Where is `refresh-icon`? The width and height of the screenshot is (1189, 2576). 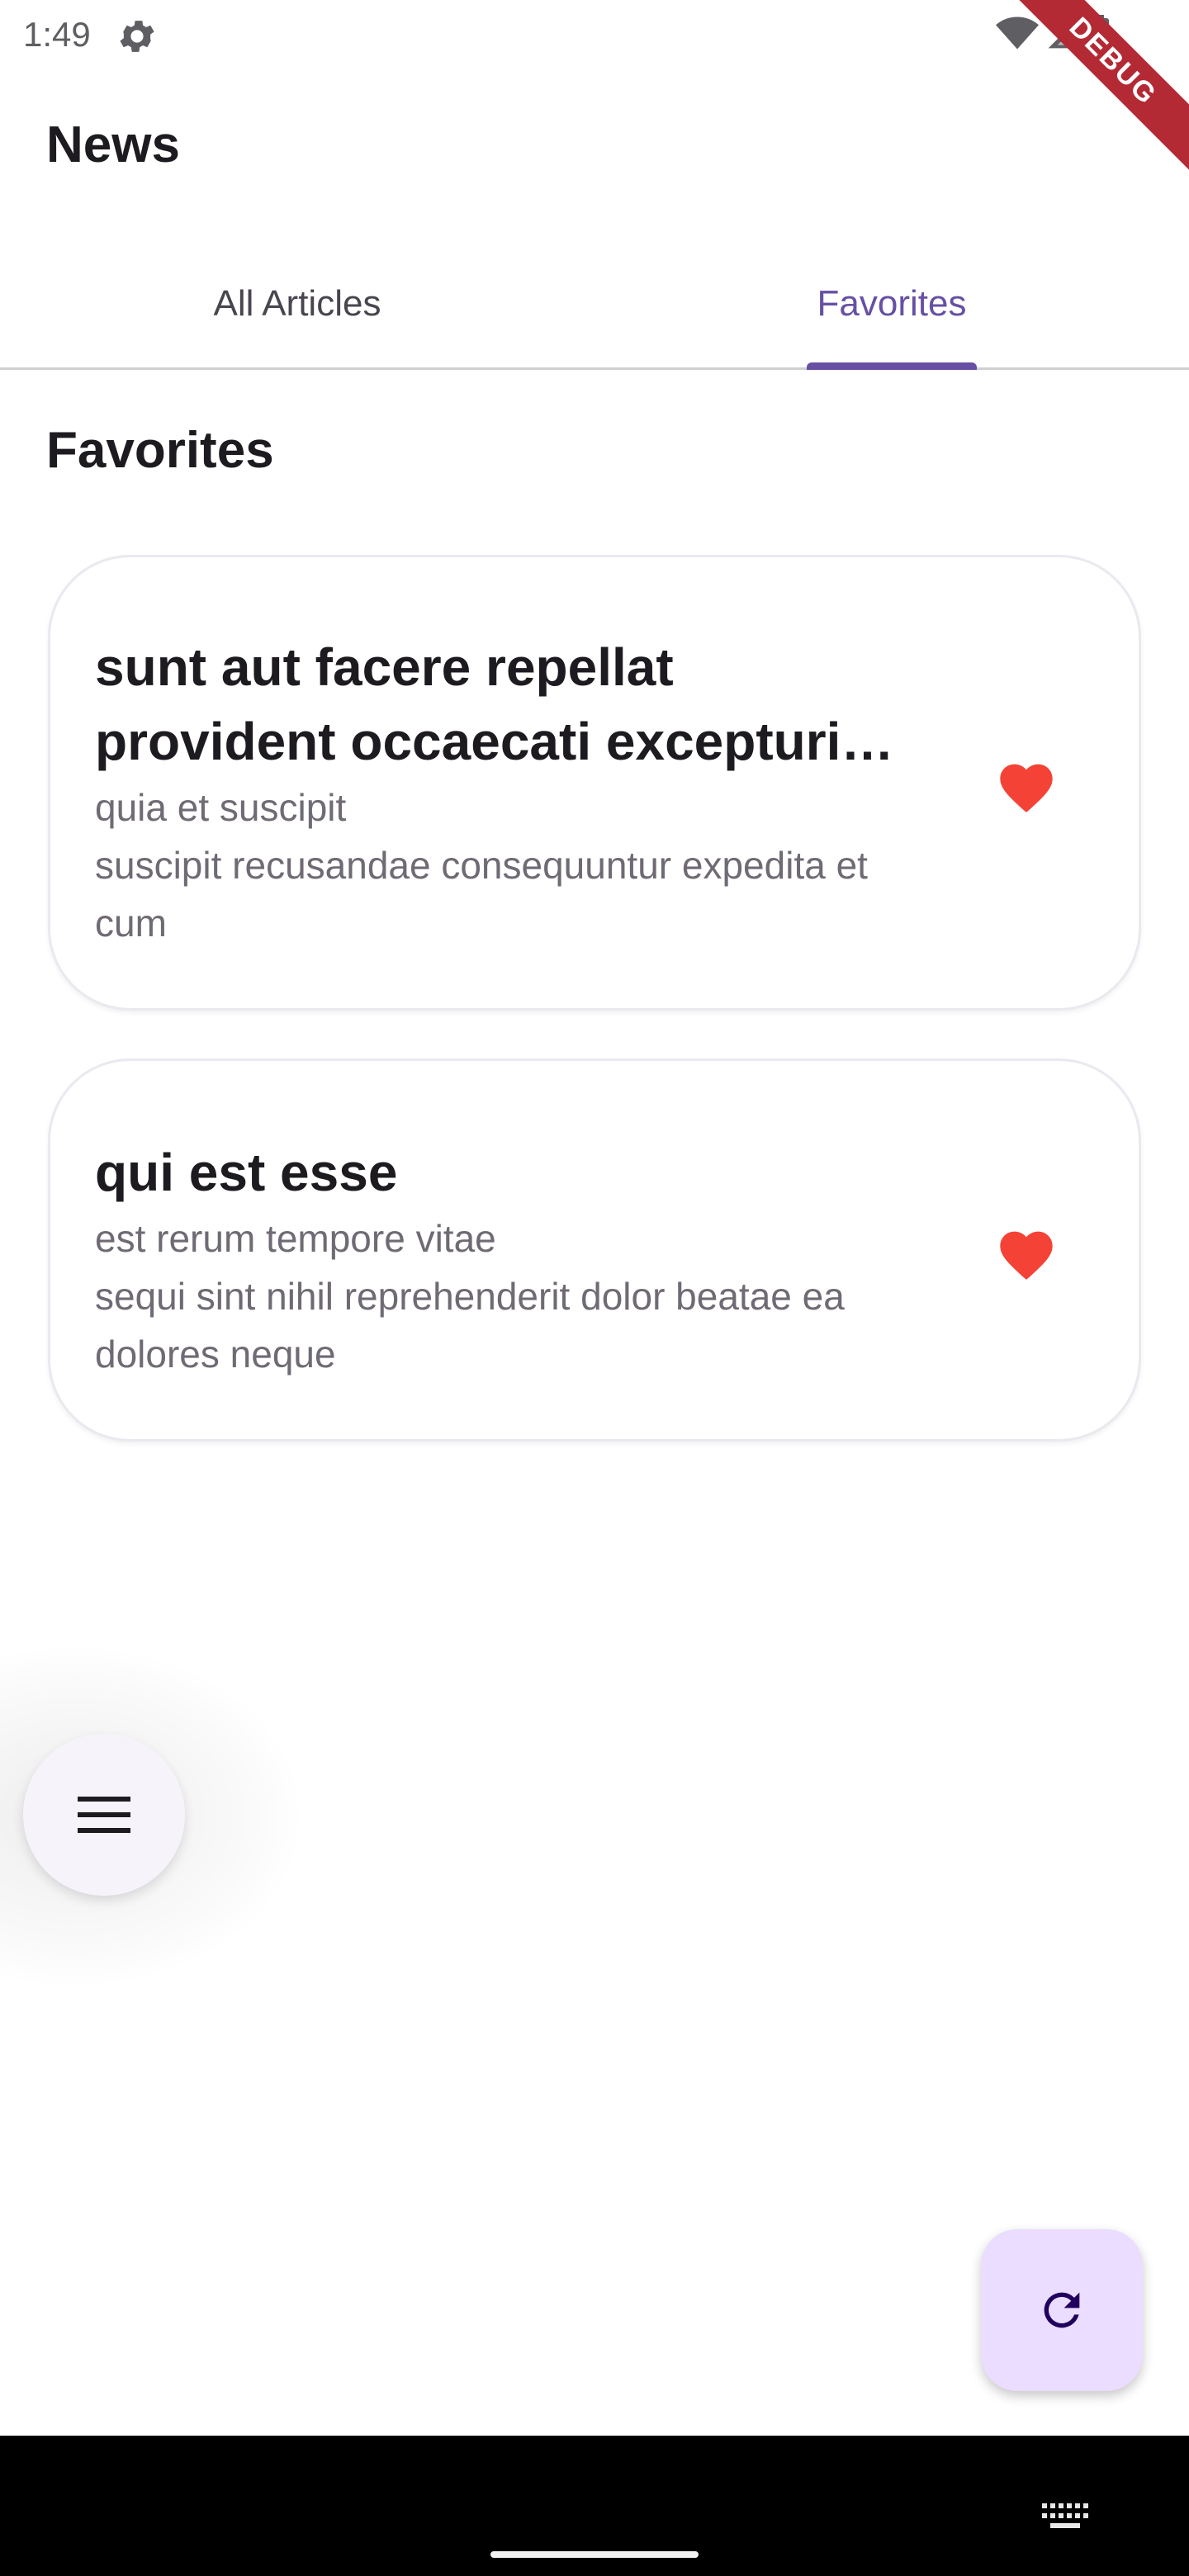
refresh-icon is located at coordinates (1062, 2310).